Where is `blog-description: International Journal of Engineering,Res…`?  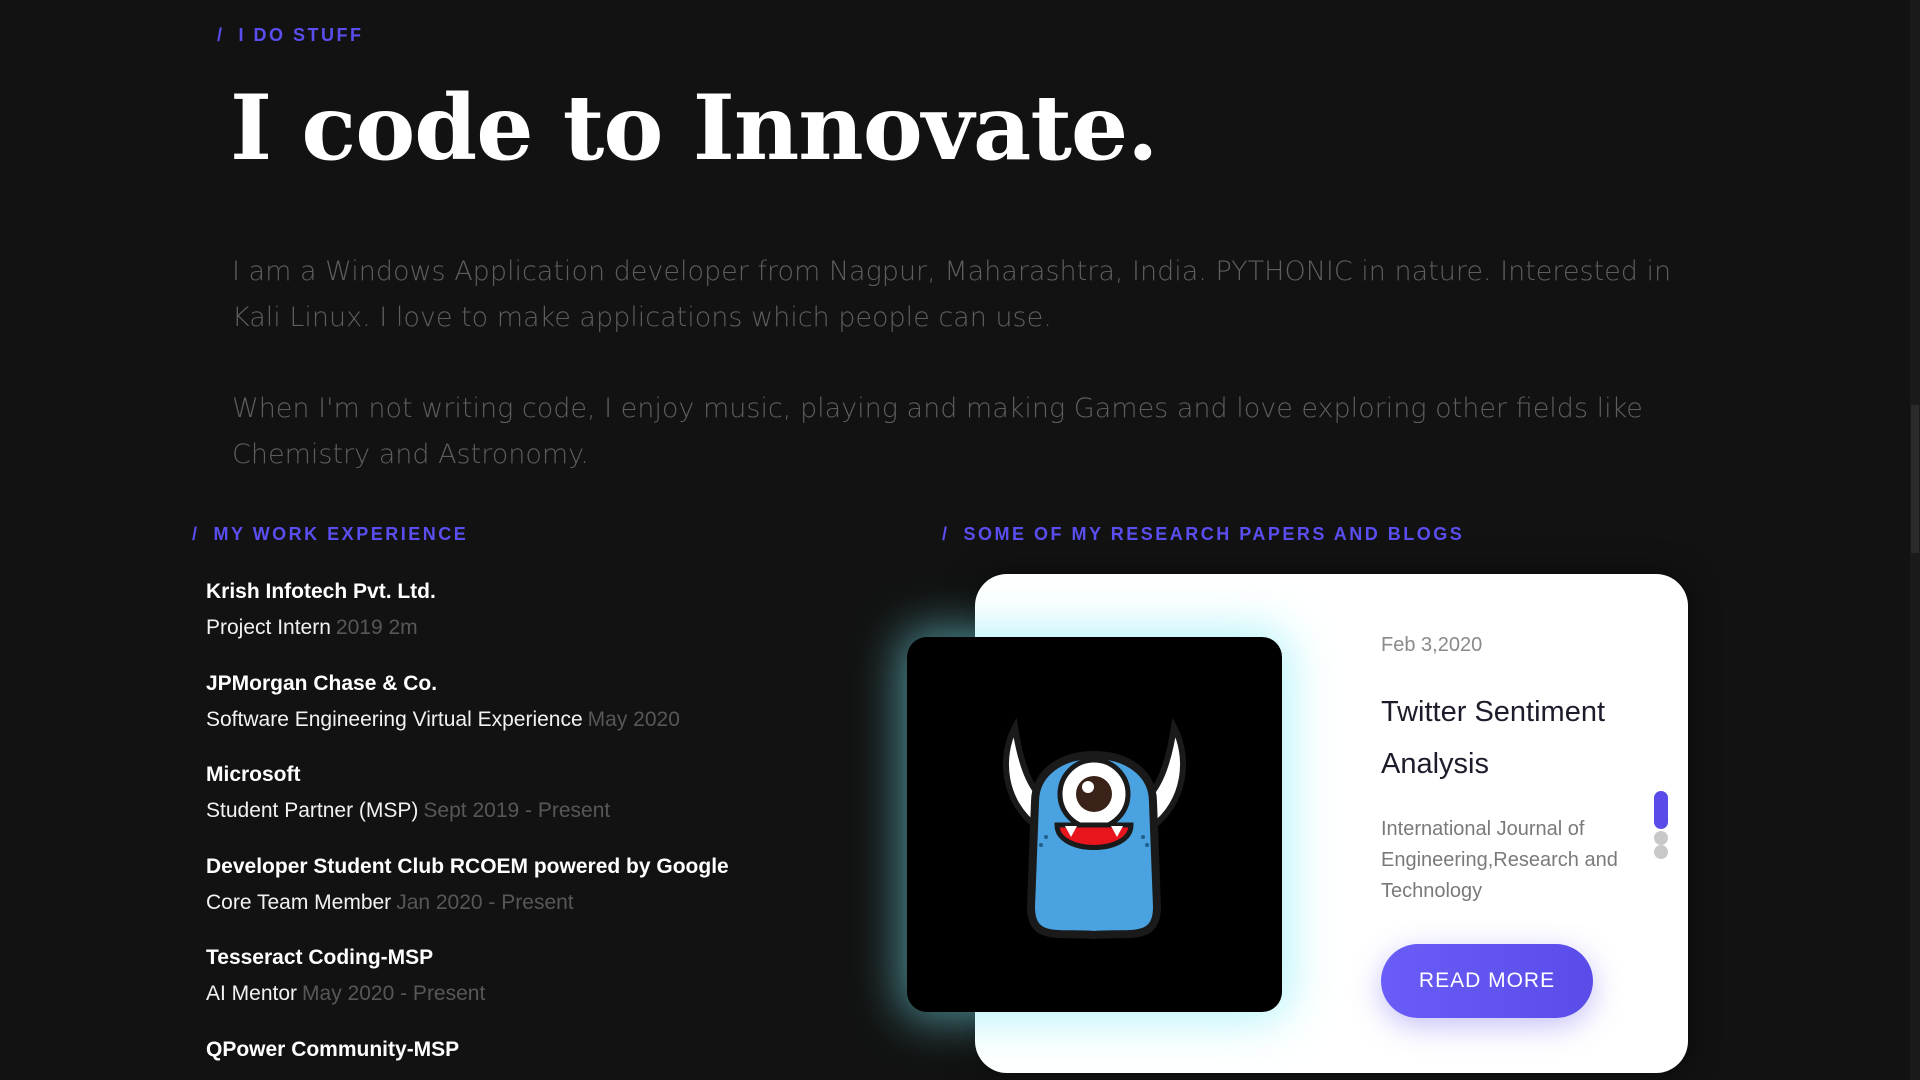 blog-description: International Journal of Engineering,Res… is located at coordinates (1499, 860).